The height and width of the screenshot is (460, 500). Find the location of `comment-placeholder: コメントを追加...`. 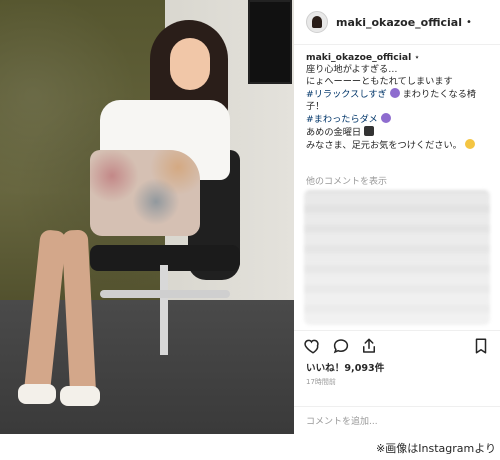

comment-placeholder: コメントを追加... is located at coordinates (342, 422).